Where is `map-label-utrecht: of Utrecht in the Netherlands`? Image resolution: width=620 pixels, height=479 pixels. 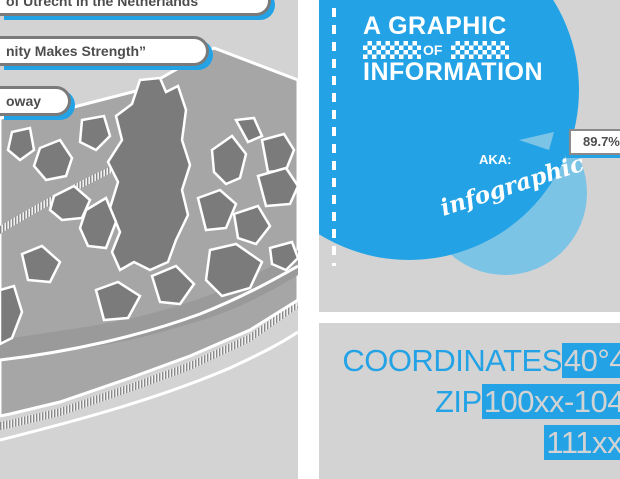
map-label-utrecht: of Utrecht in the Netherlands is located at coordinates (135, 8).